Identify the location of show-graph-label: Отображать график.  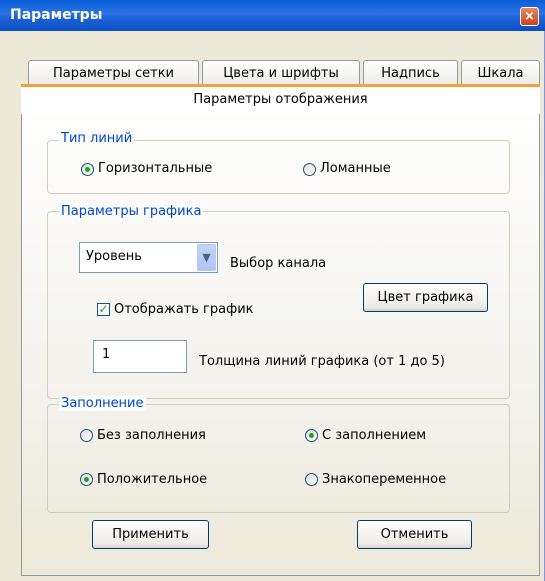
(184, 309).